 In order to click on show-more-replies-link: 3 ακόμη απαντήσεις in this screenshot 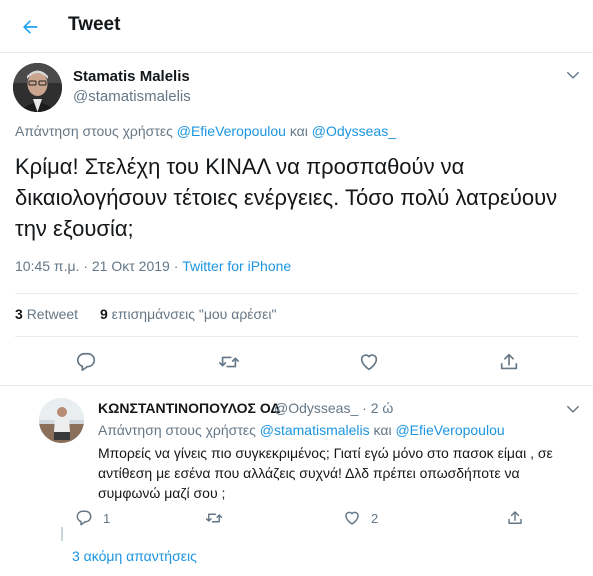, I will do `click(134, 556)`.